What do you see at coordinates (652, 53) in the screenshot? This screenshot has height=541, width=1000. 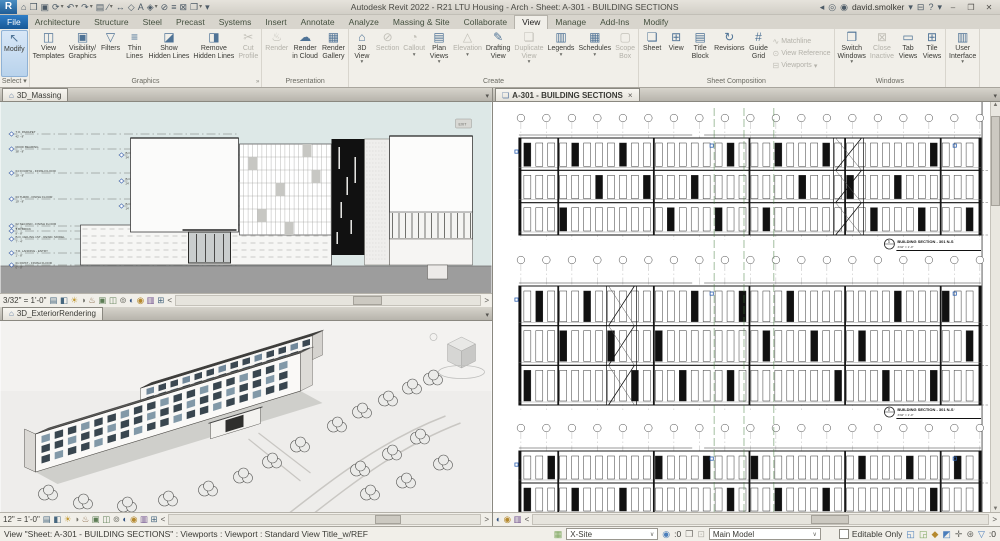 I see `sheet-button: ❏ Sheet` at bounding box center [652, 53].